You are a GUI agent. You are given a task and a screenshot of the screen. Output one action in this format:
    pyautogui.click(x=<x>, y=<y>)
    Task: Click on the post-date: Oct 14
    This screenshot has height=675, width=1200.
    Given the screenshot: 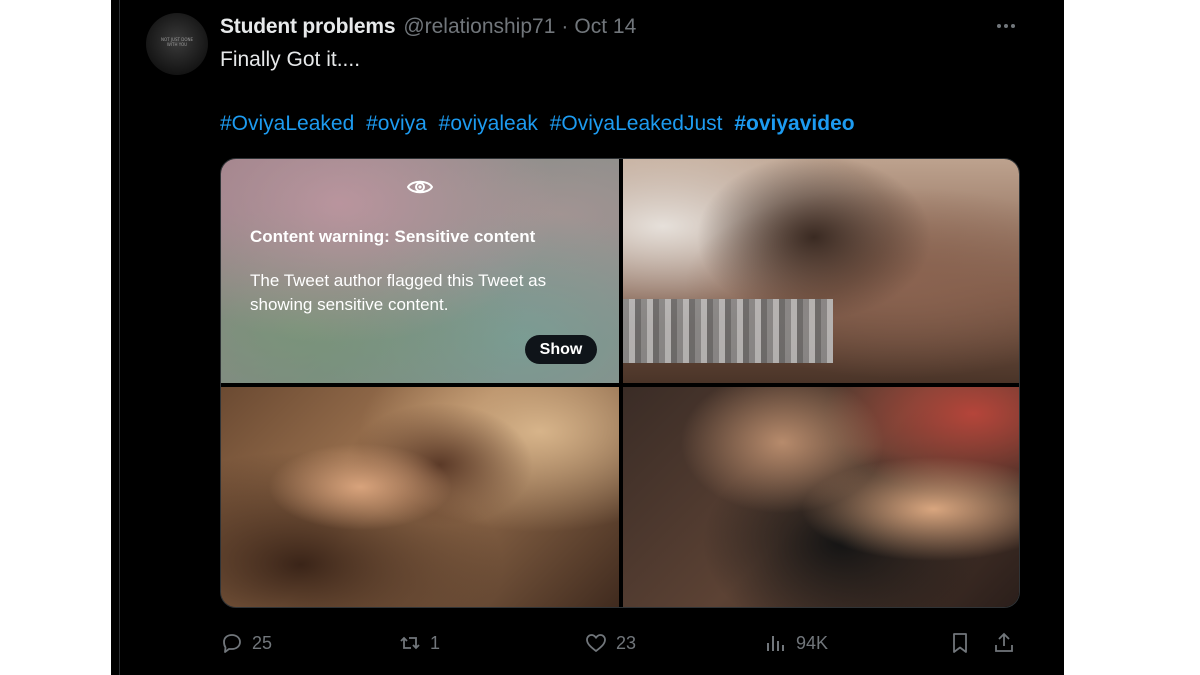 What is the action you would take?
    pyautogui.click(x=605, y=27)
    